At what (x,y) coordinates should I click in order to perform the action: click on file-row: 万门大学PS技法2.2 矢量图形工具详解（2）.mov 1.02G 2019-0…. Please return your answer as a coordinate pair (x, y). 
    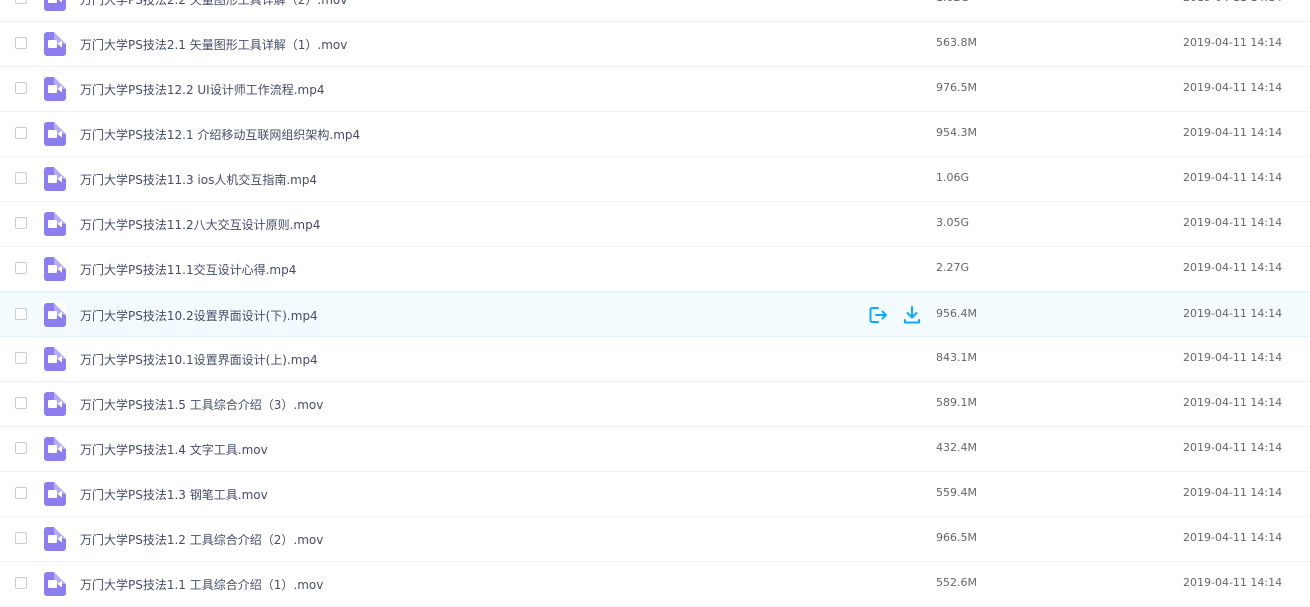
    Looking at the image, I should click on (655, 11).